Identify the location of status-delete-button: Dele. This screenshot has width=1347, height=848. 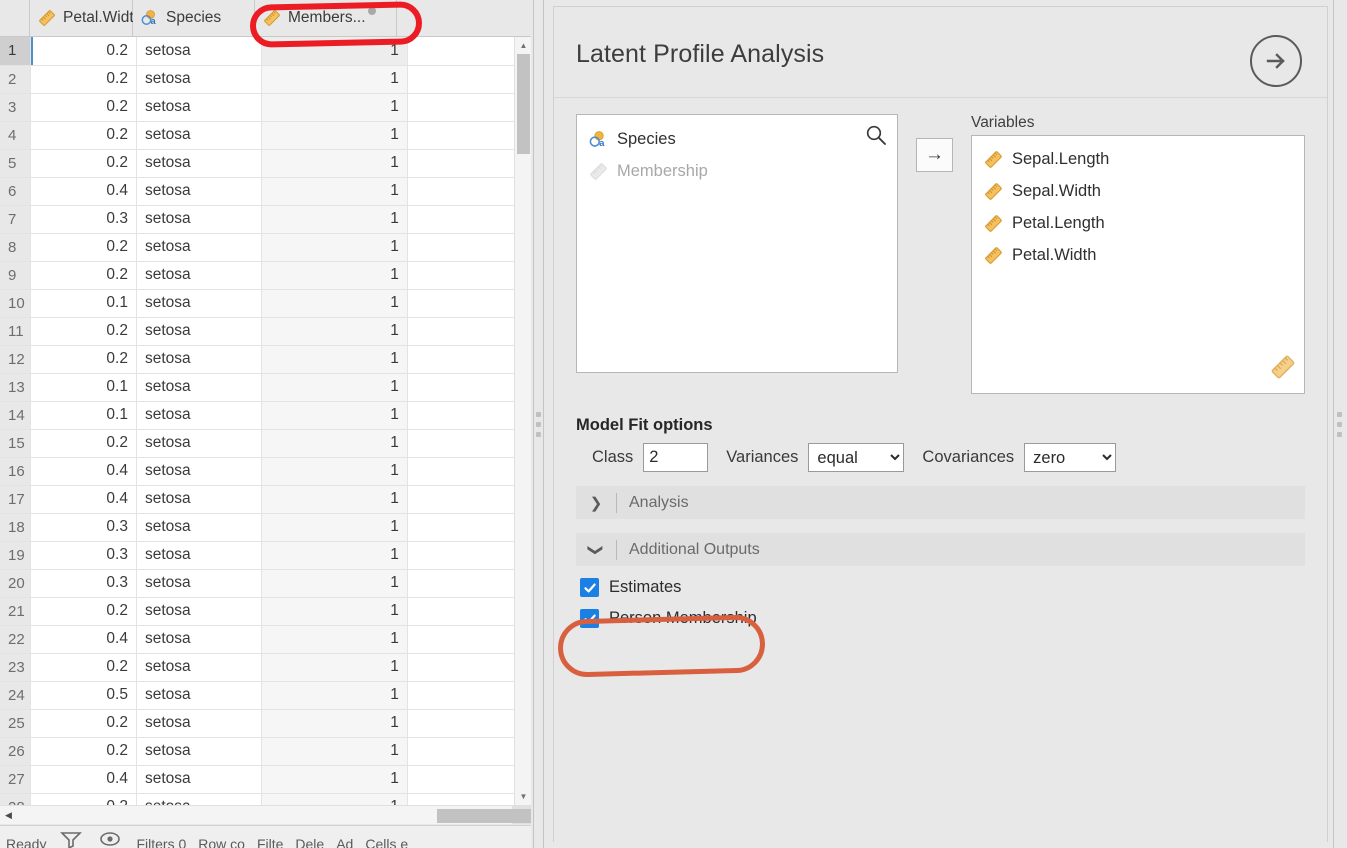
(309, 842).